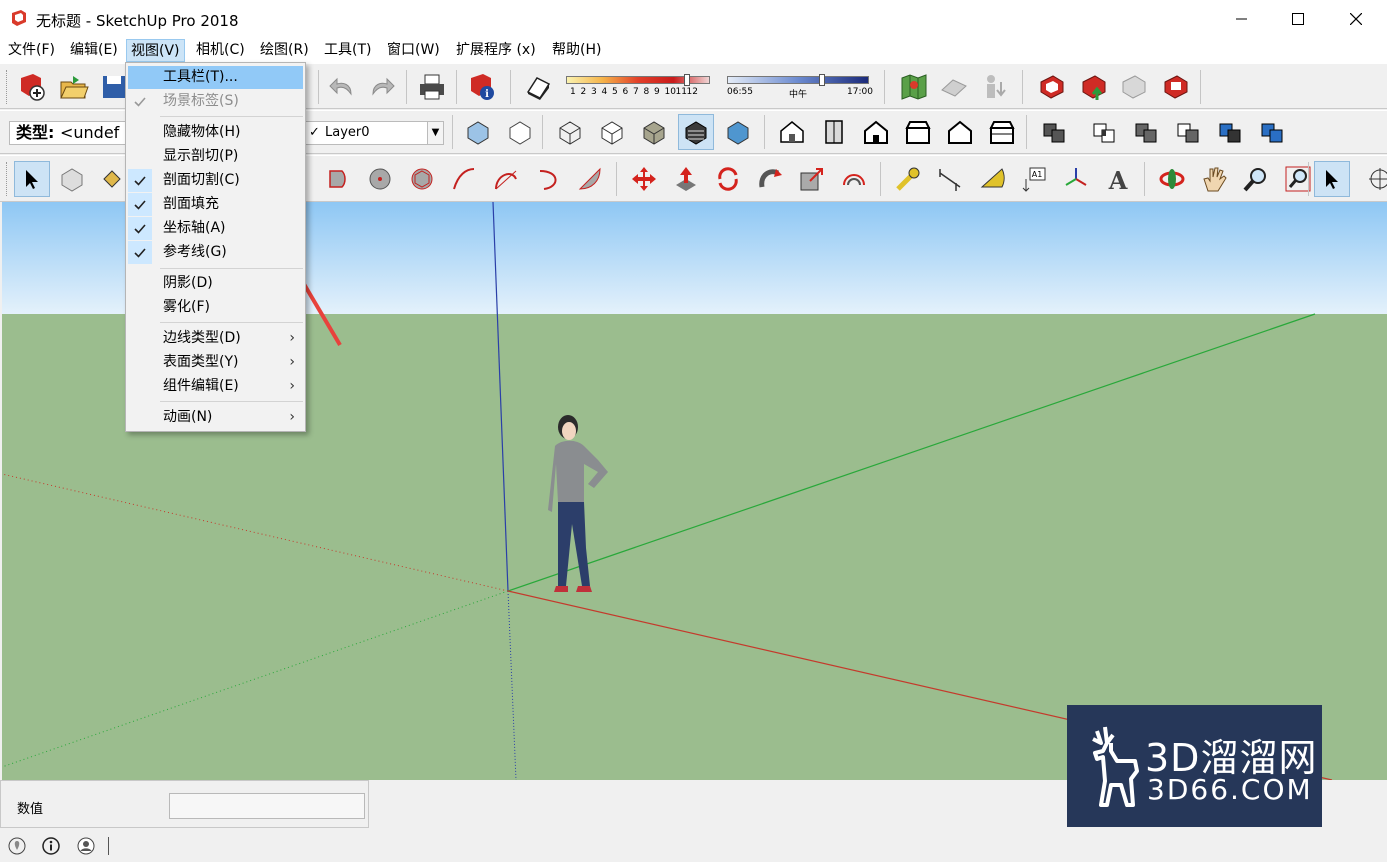 The image size is (1387, 862). Describe the element at coordinates (17, 846) in the screenshot. I see `geolocation-status-button` at that location.